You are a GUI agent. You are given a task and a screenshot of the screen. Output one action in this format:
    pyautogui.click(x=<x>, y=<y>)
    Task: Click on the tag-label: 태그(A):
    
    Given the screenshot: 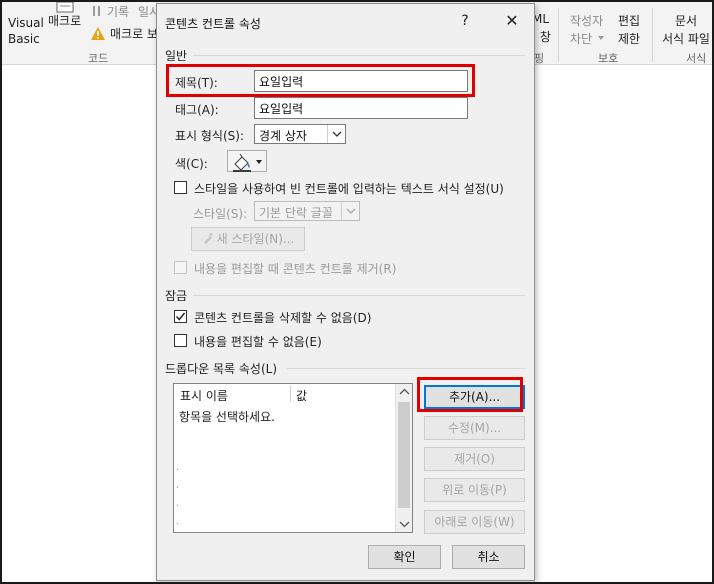 What is the action you would take?
    pyautogui.click(x=197, y=110)
    